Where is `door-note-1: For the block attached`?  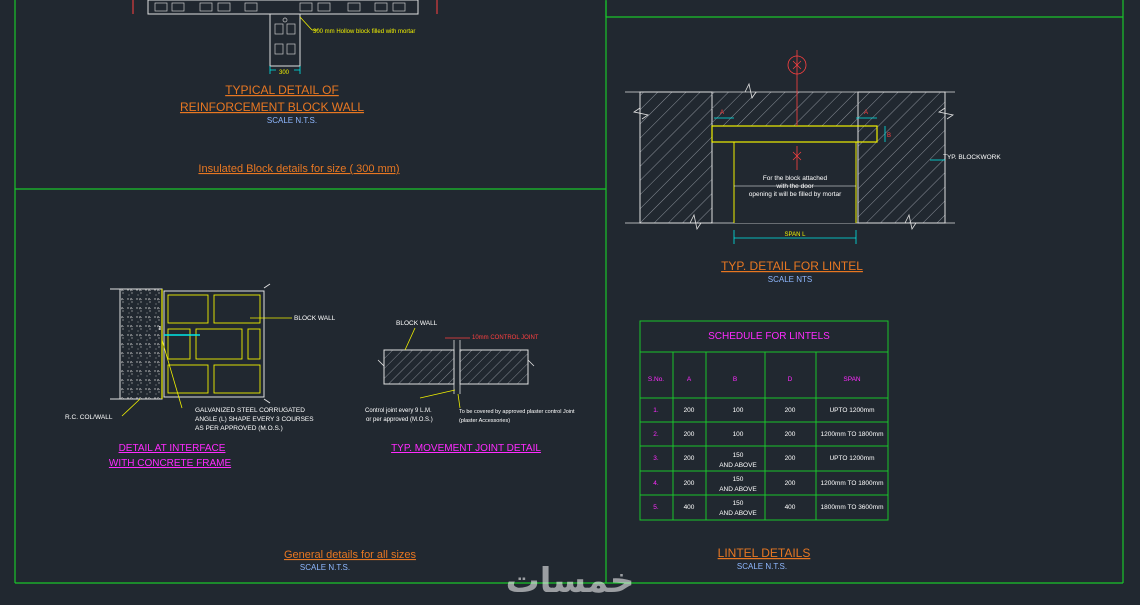
door-note-1: For the block attached is located at coordinates (795, 178).